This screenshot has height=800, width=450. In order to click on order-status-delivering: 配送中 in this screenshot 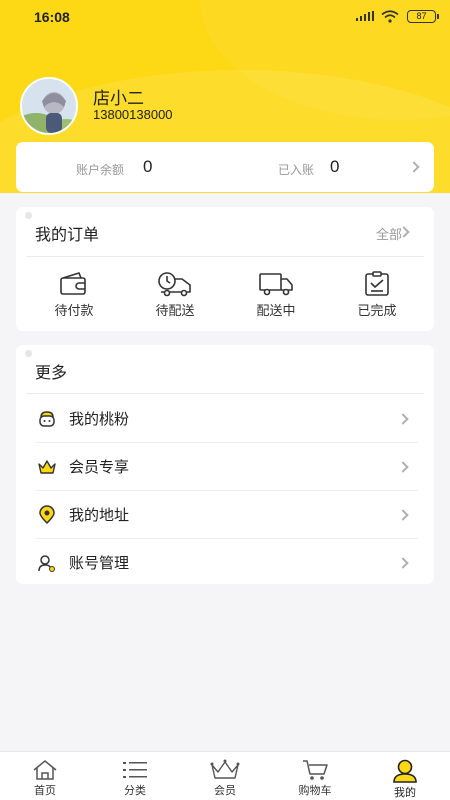, I will do `click(276, 295)`.